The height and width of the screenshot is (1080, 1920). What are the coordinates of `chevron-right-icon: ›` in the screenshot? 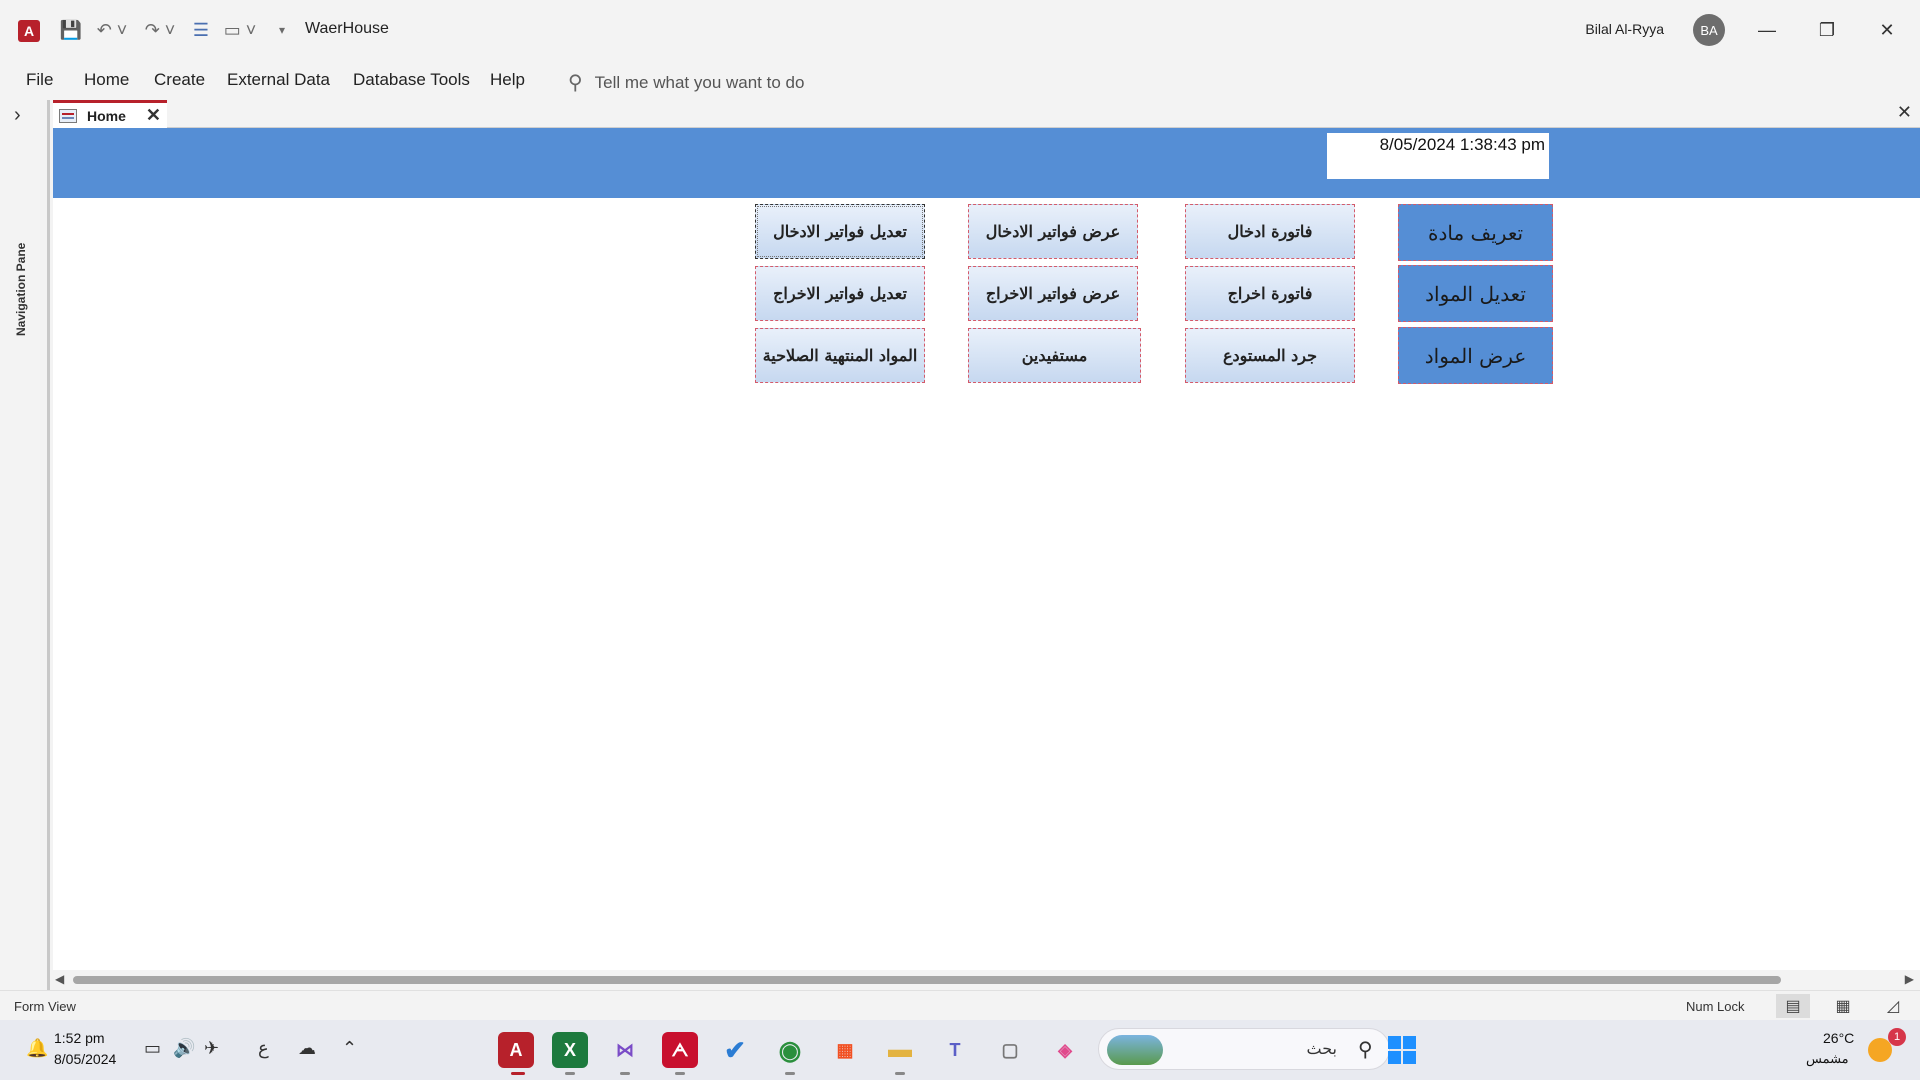 It's located at (17, 115).